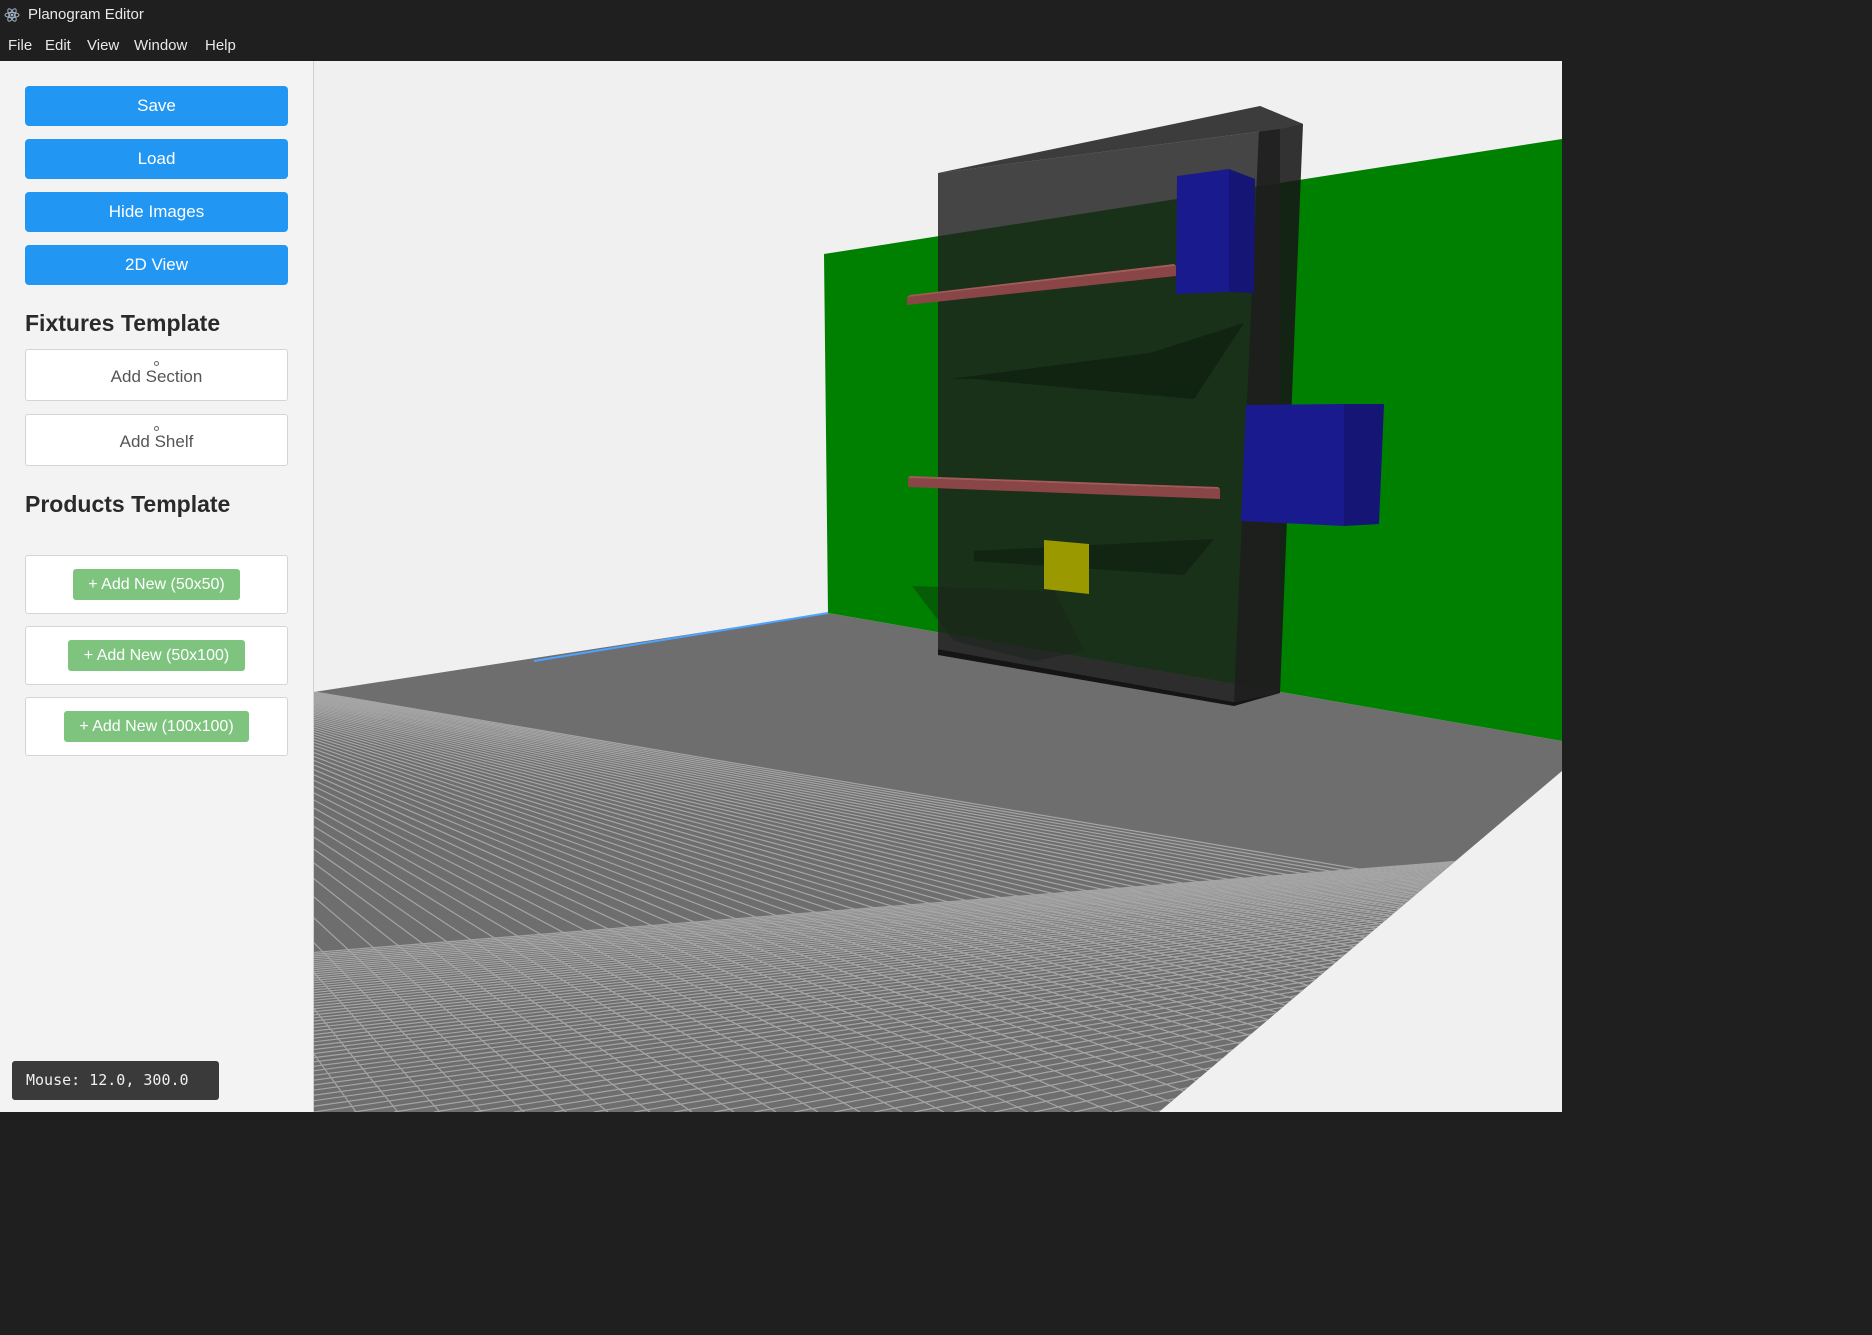  What do you see at coordinates (156, 265) in the screenshot?
I see `2d-view-button: 2D View` at bounding box center [156, 265].